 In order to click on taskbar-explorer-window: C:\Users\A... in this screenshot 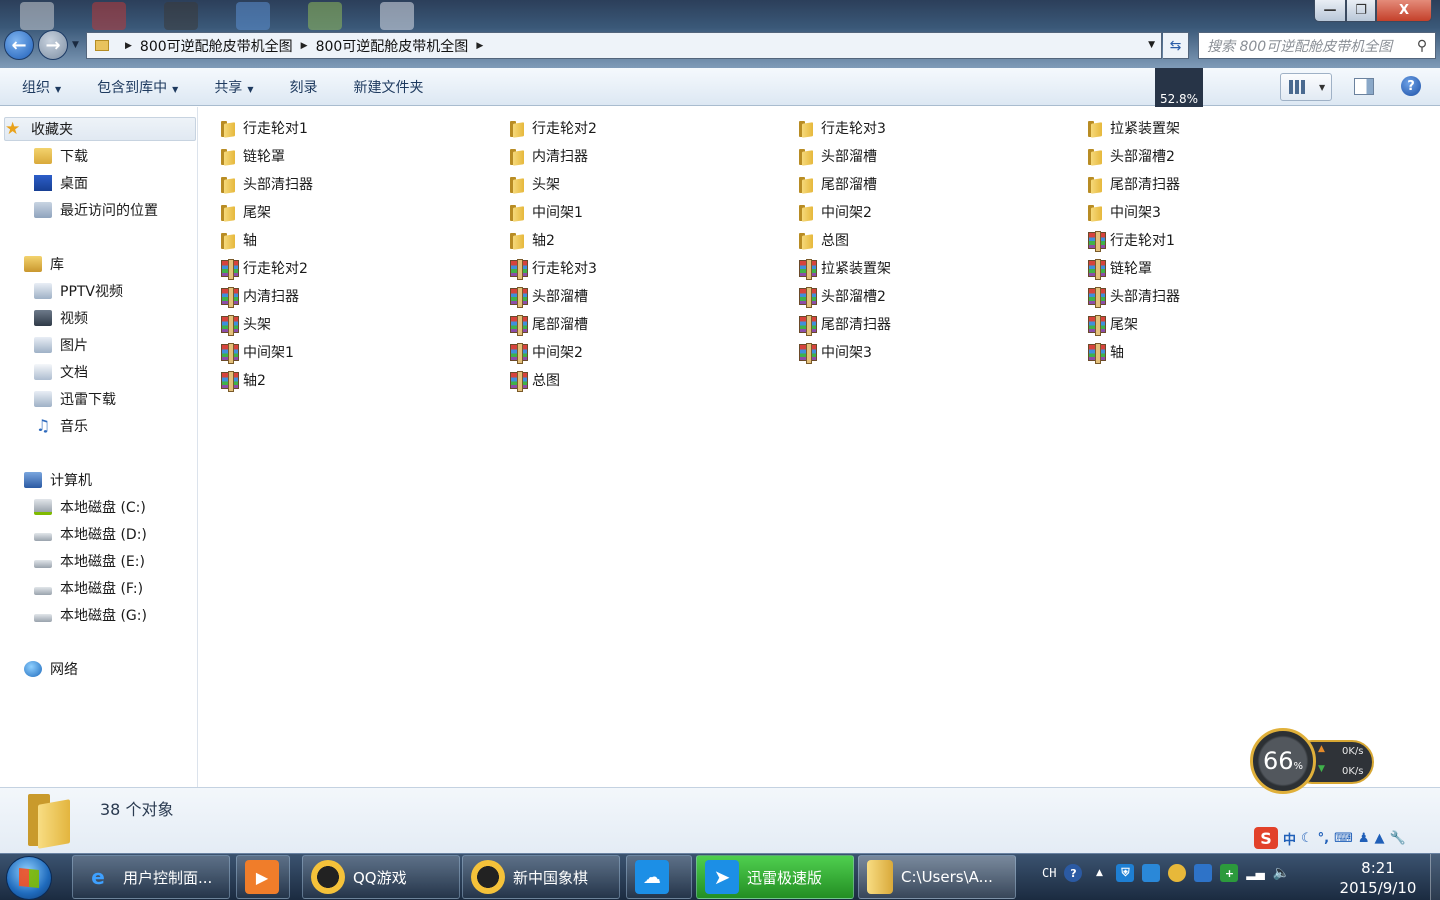, I will do `click(937, 877)`.